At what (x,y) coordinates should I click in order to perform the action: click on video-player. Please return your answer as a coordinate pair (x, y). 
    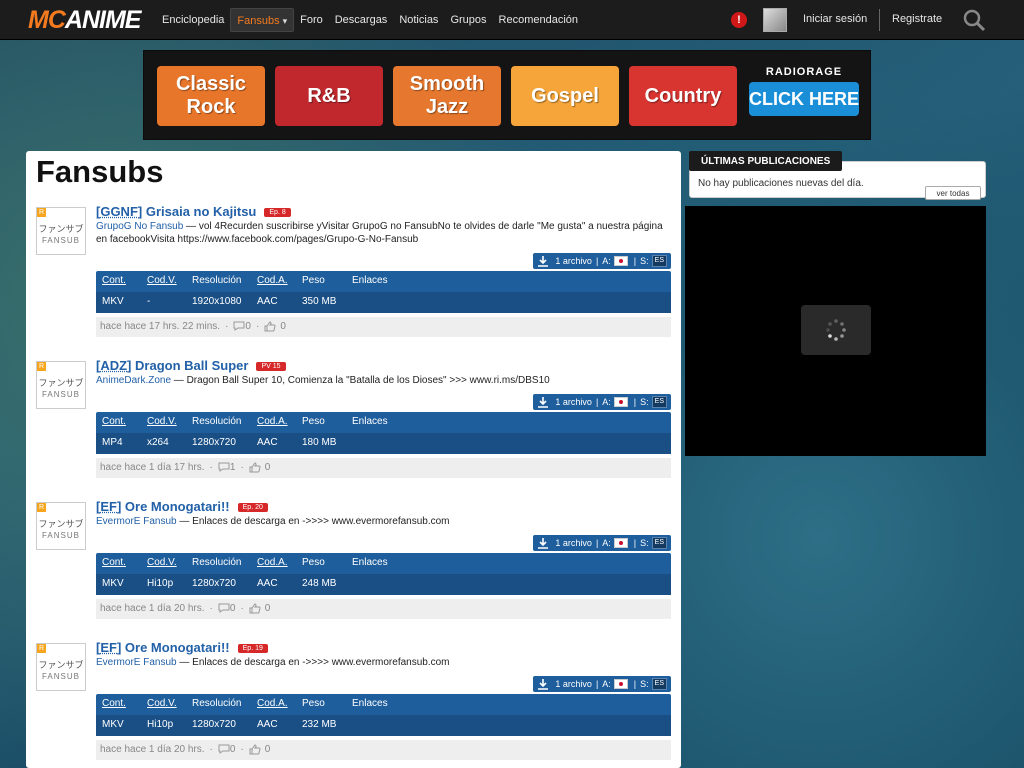
    Looking at the image, I should click on (835, 331).